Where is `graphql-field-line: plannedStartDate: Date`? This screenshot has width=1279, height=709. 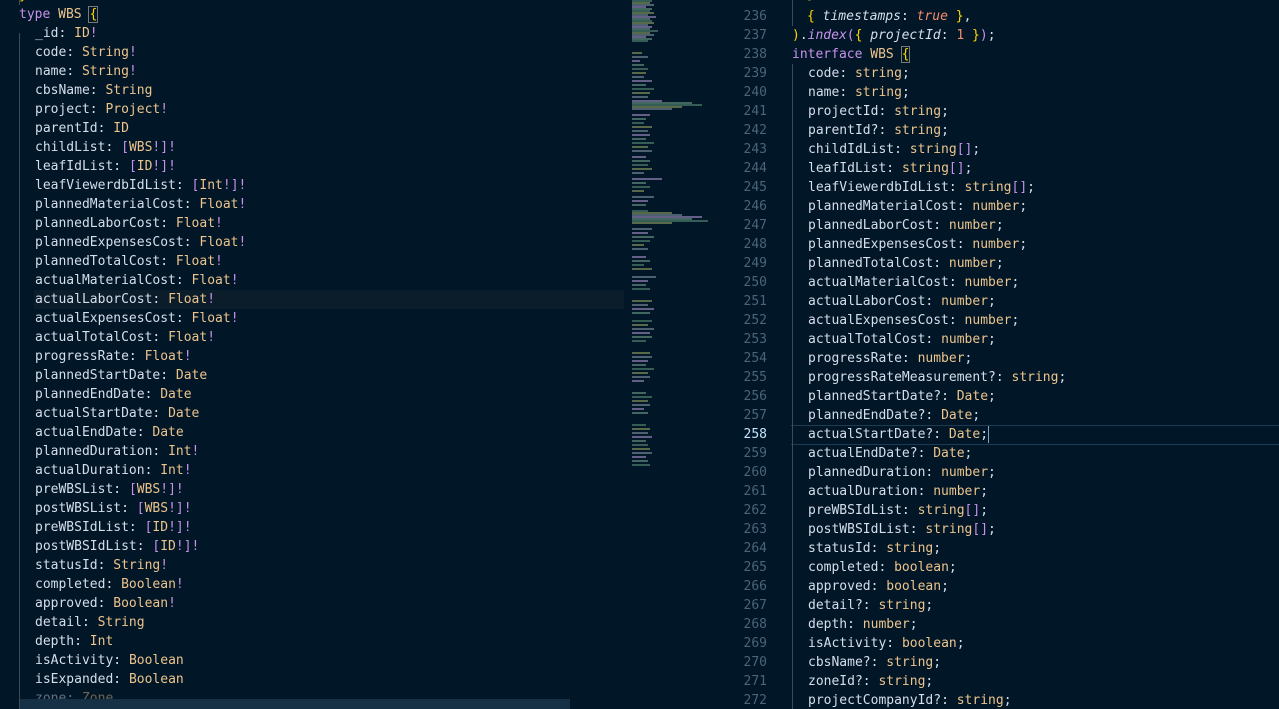 graphql-field-line: plannedStartDate: Date is located at coordinates (121, 375).